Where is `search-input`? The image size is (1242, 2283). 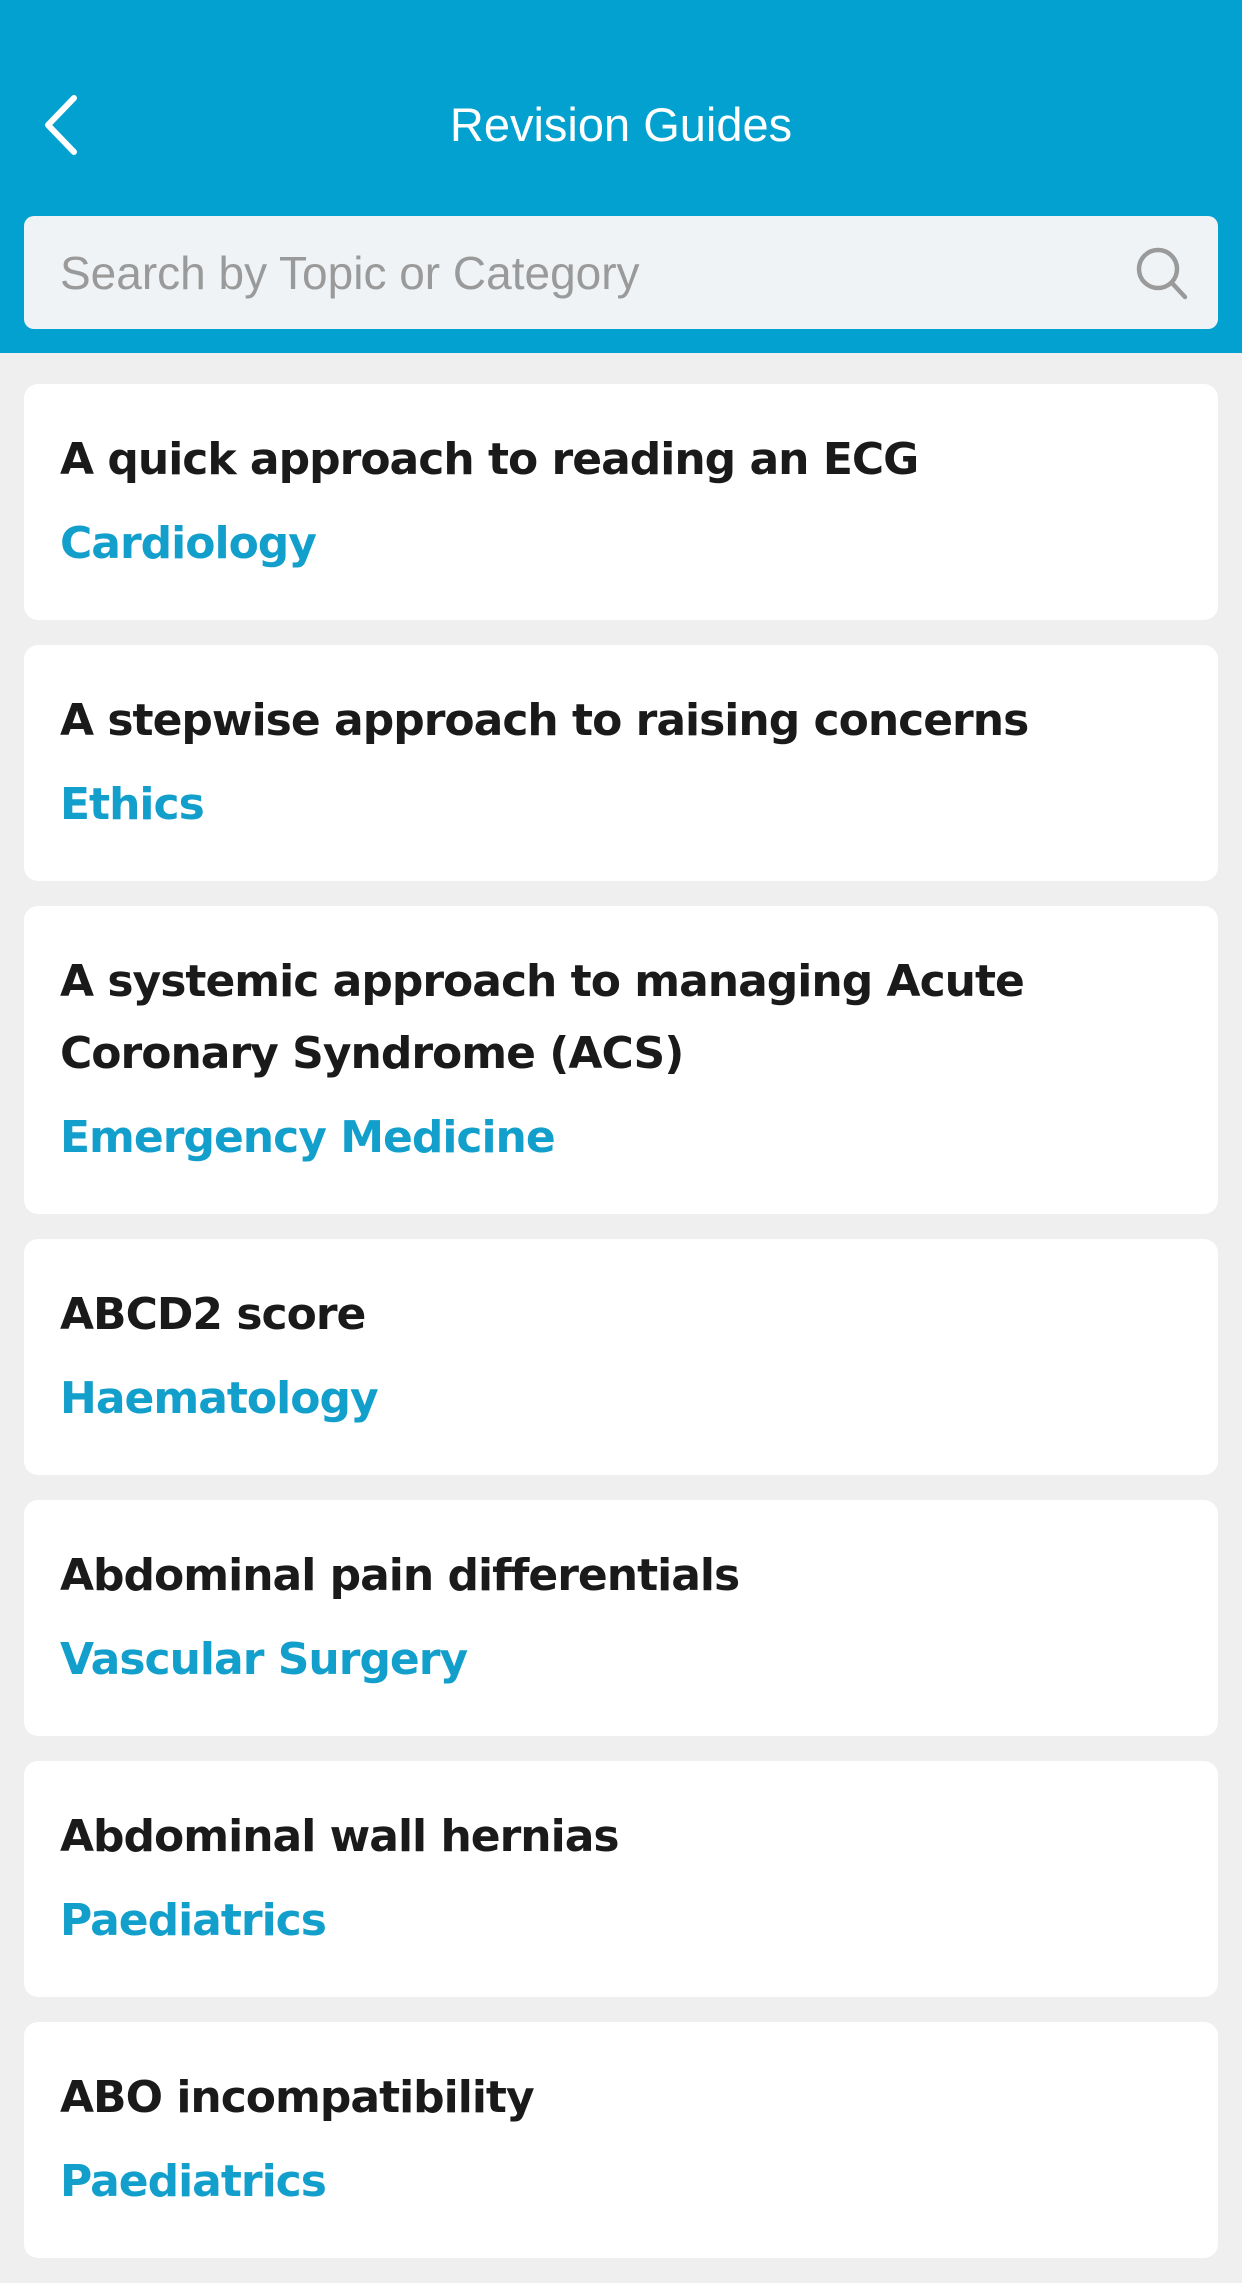
search-input is located at coordinates (578, 272).